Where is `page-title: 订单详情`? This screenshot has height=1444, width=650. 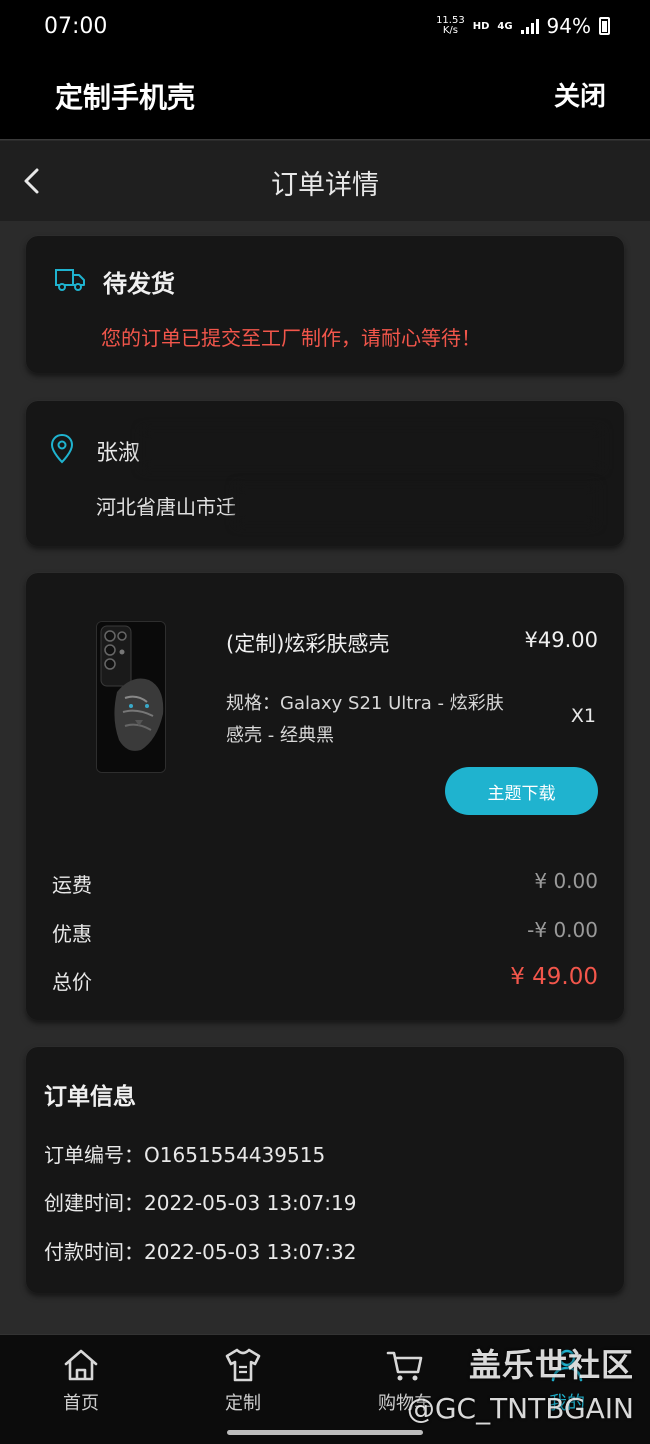
page-title: 订单详情 is located at coordinates (325, 185).